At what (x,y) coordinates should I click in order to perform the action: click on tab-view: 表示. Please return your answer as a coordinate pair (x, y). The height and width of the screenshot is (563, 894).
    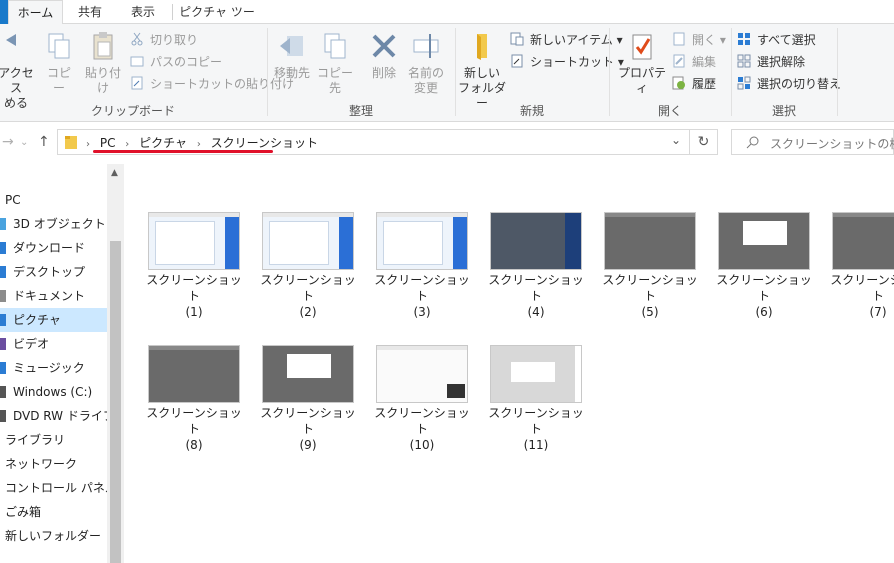
    Looking at the image, I should click on (143, 12).